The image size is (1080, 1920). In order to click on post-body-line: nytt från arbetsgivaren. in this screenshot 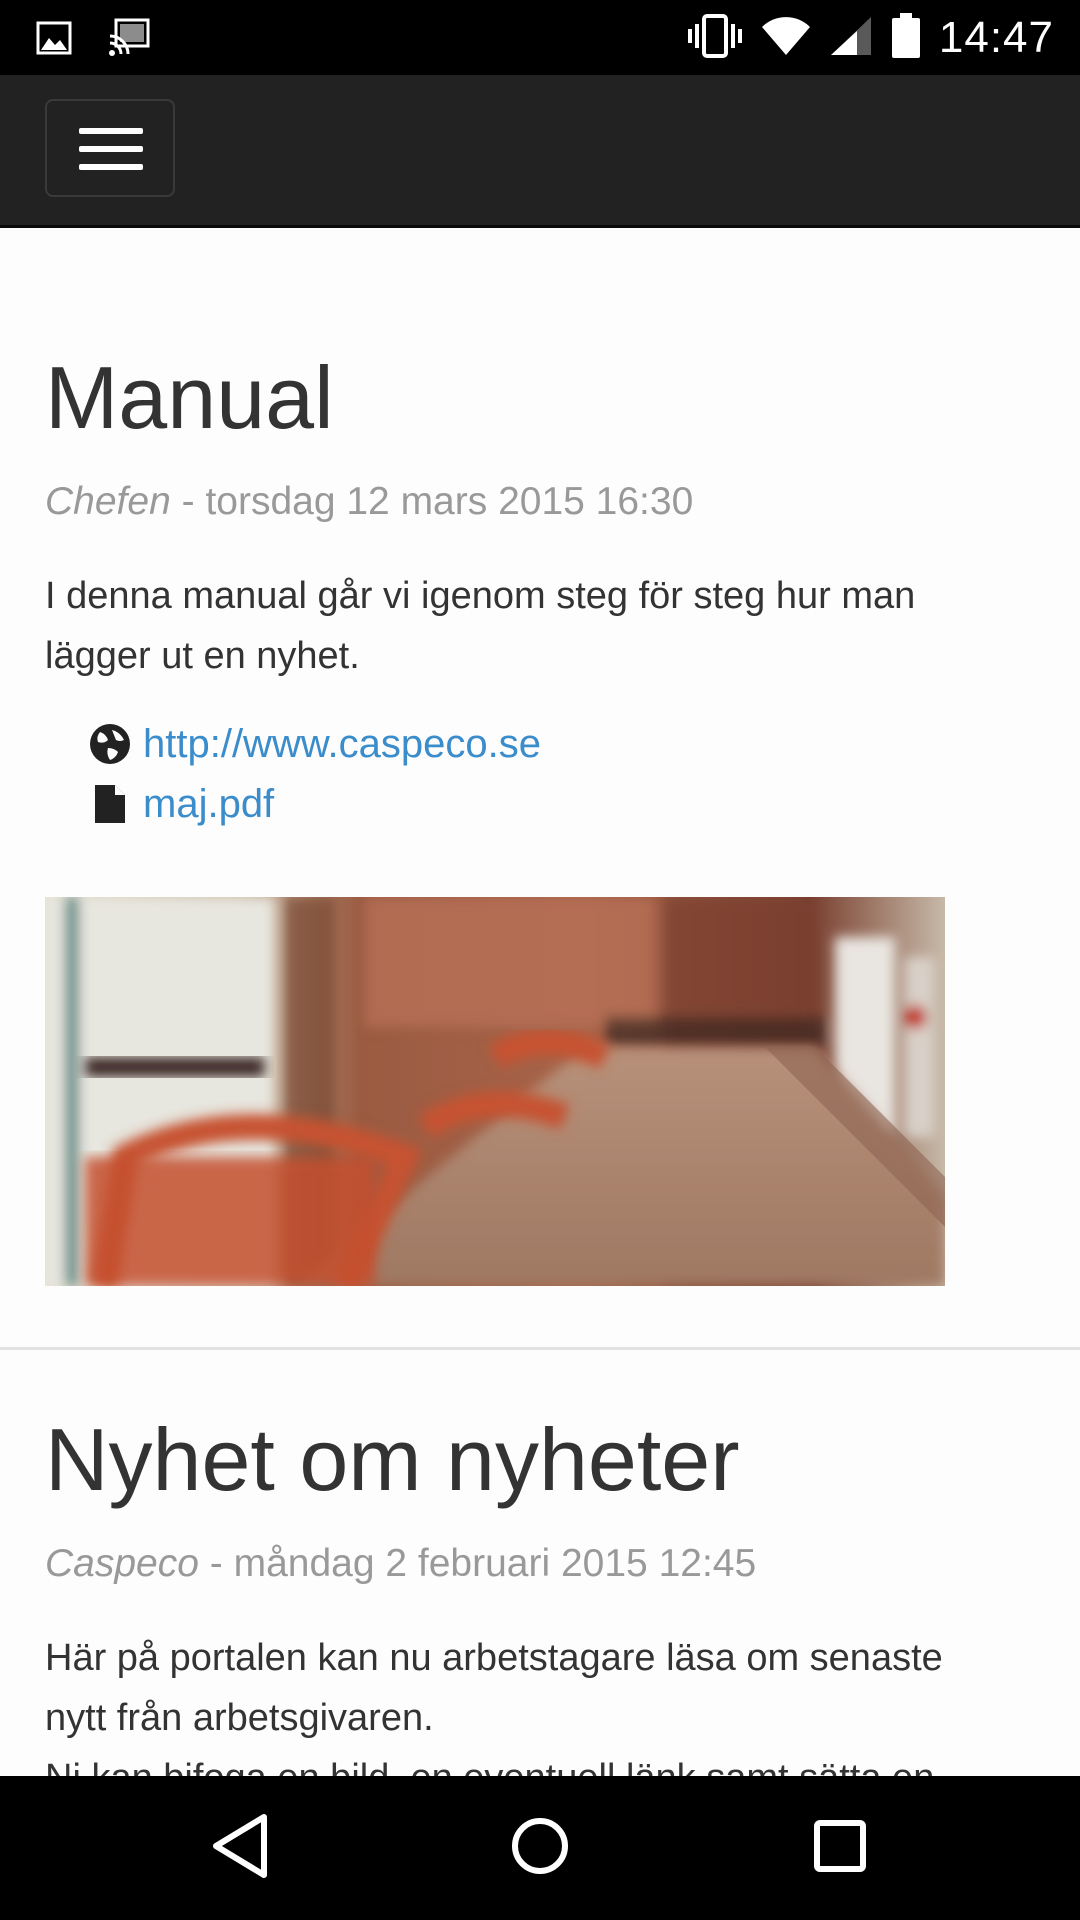, I will do `click(239, 1718)`.